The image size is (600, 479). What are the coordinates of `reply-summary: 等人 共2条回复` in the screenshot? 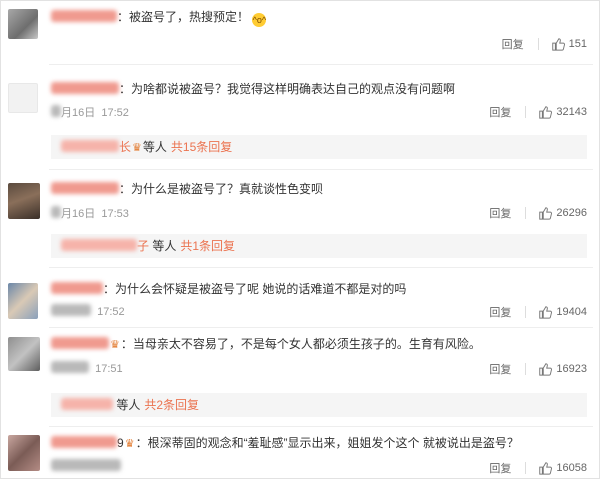 It's located at (319, 405).